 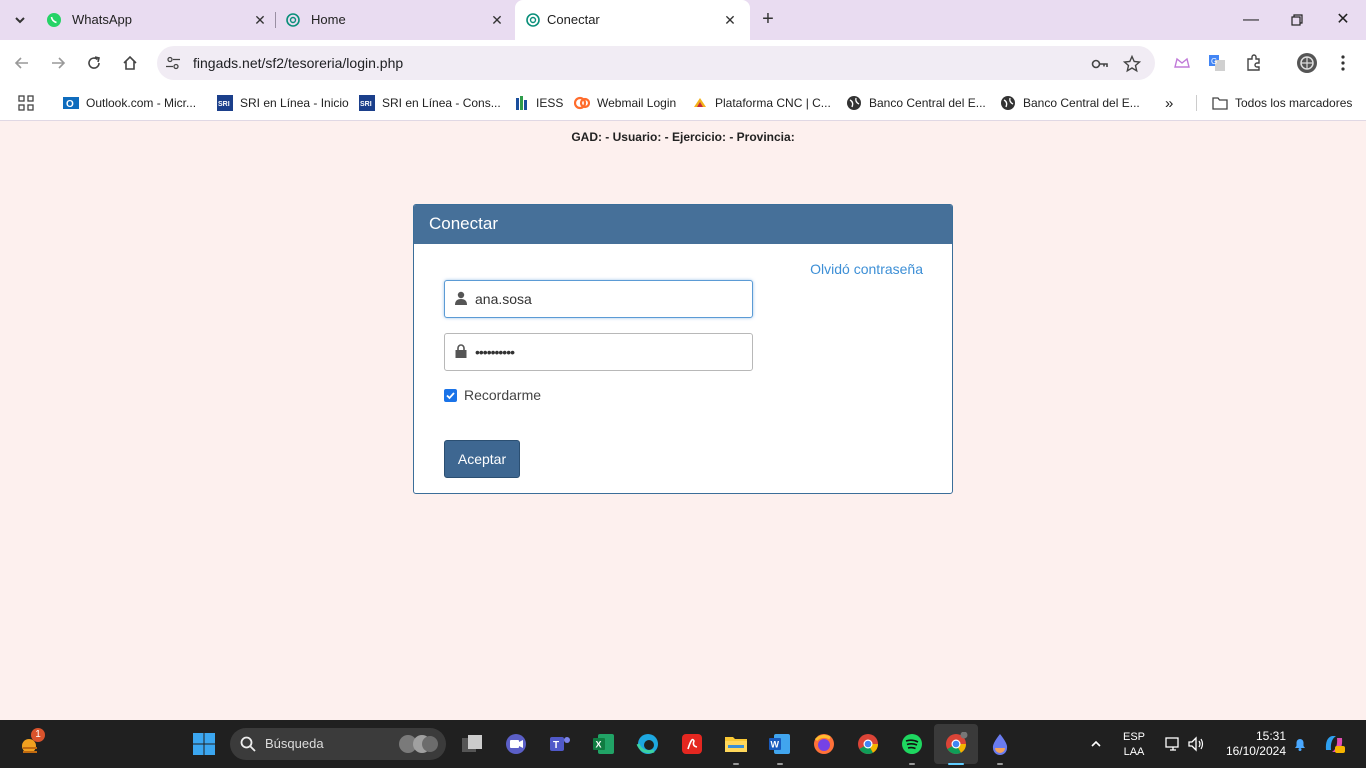 What do you see at coordinates (338, 744) in the screenshot?
I see `taskbar-search: Búsqueda` at bounding box center [338, 744].